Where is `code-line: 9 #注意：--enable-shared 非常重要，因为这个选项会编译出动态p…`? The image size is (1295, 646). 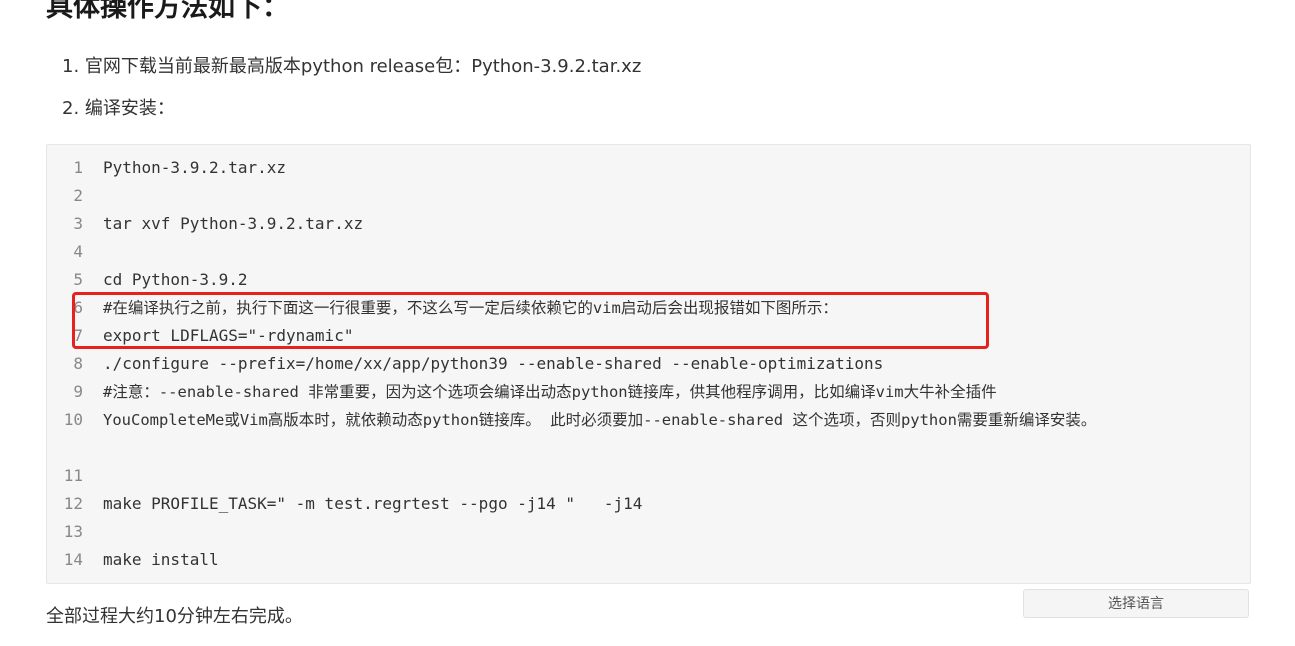
code-line: 9 #注意：--enable-shared 非常重要，因为这个选项会编译出动态p… is located at coordinates (648, 392).